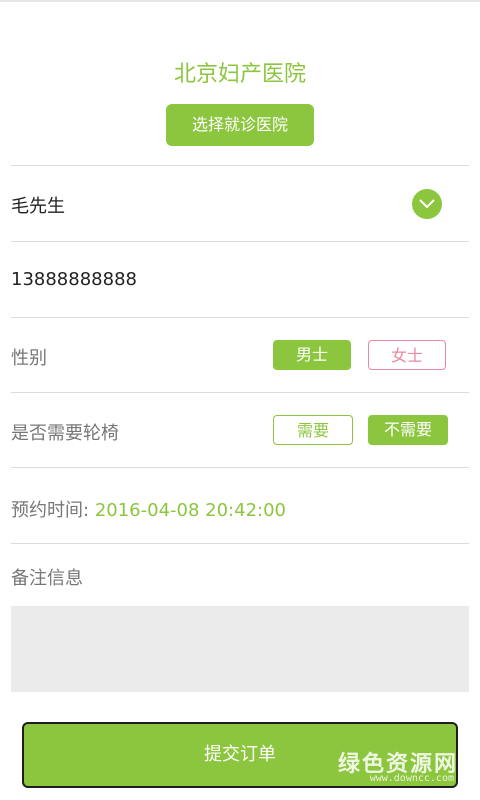 The height and width of the screenshot is (800, 480). I want to click on gender-female-button: 女士, so click(407, 355).